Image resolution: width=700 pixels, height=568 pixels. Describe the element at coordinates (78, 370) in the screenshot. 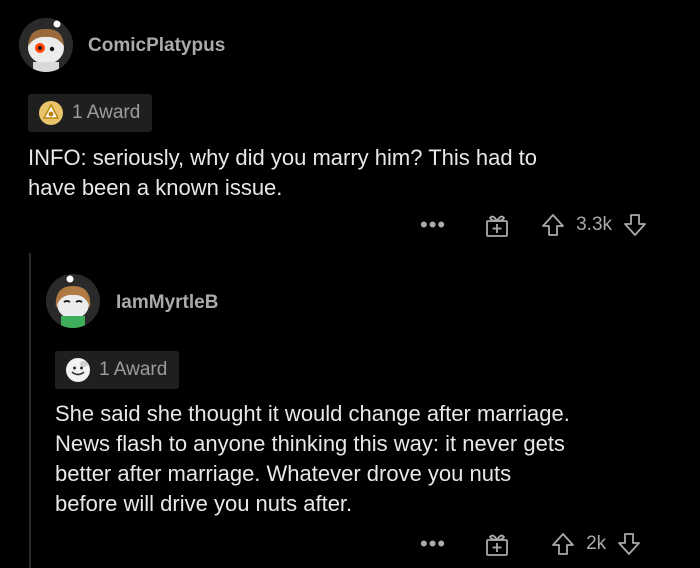

I see `wholesome-award-icon` at that location.